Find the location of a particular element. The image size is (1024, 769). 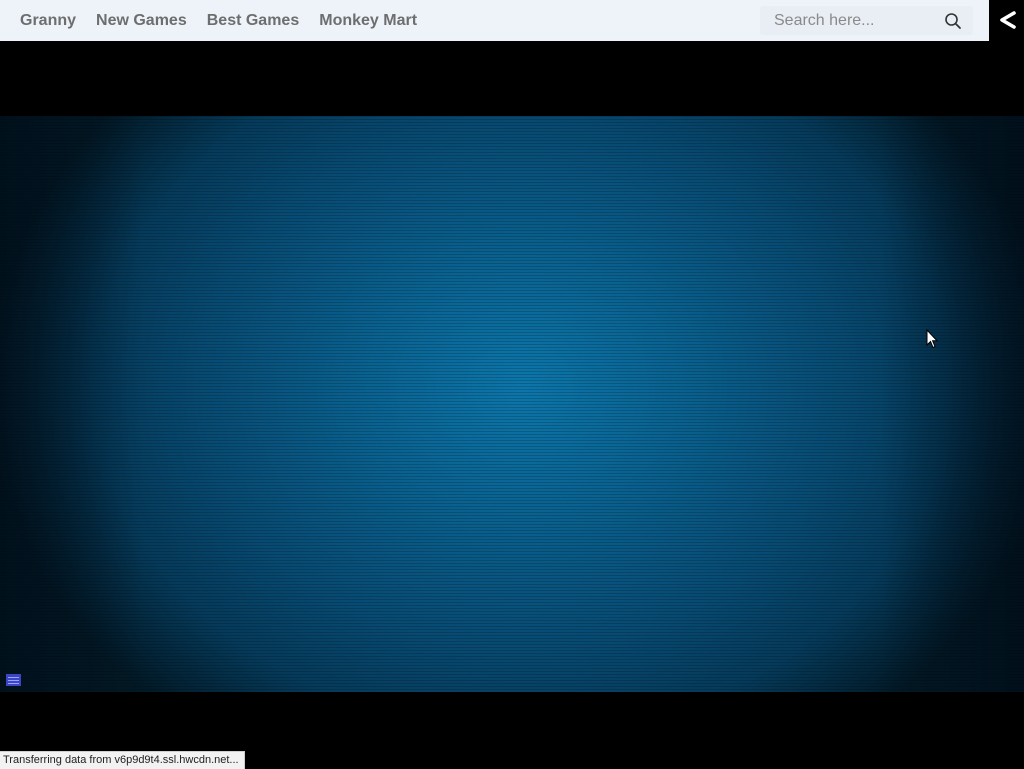

nav-link-best-games: Best Games is located at coordinates (253, 21).